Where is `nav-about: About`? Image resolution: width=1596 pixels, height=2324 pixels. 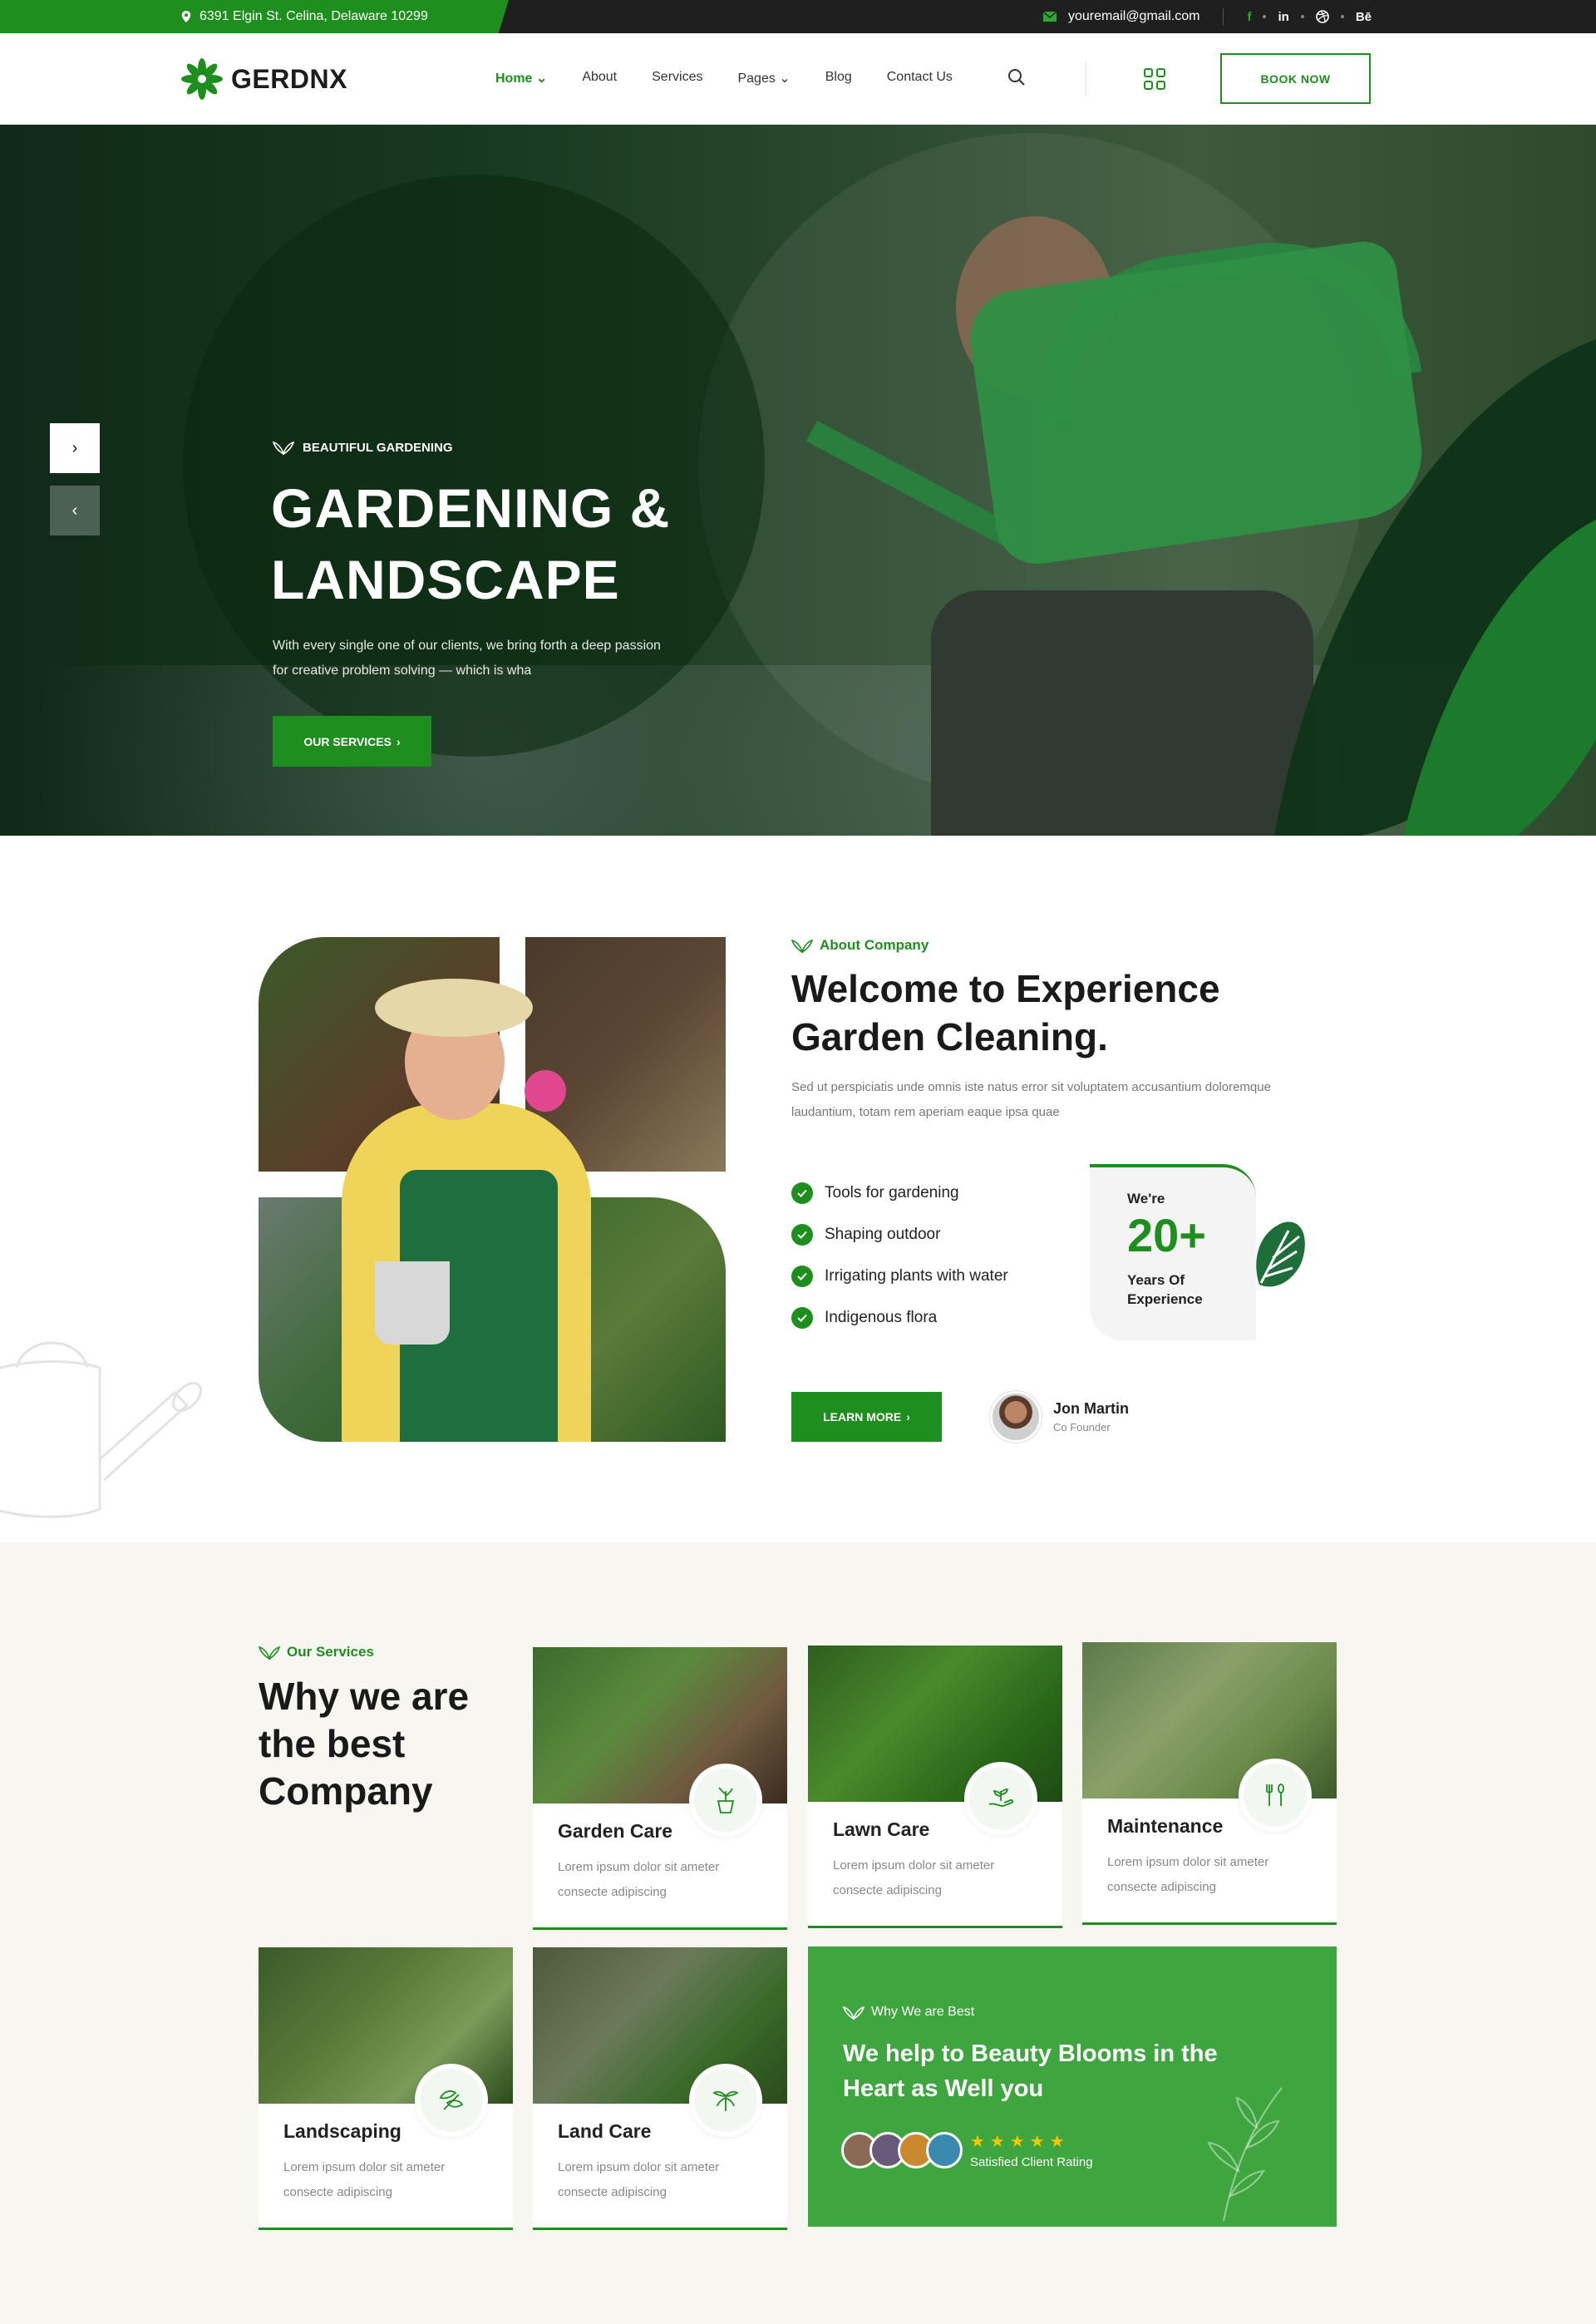
nav-about: About is located at coordinates (599, 78).